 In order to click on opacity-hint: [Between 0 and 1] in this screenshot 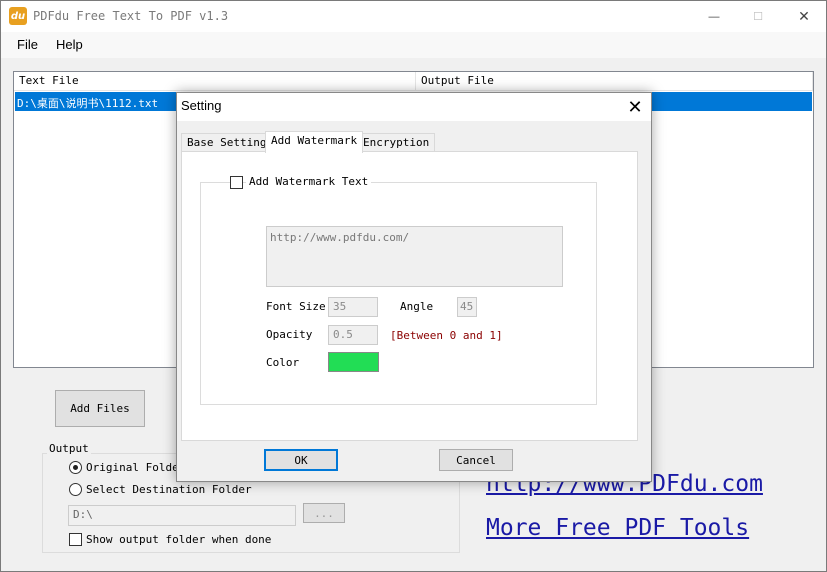, I will do `click(446, 335)`.